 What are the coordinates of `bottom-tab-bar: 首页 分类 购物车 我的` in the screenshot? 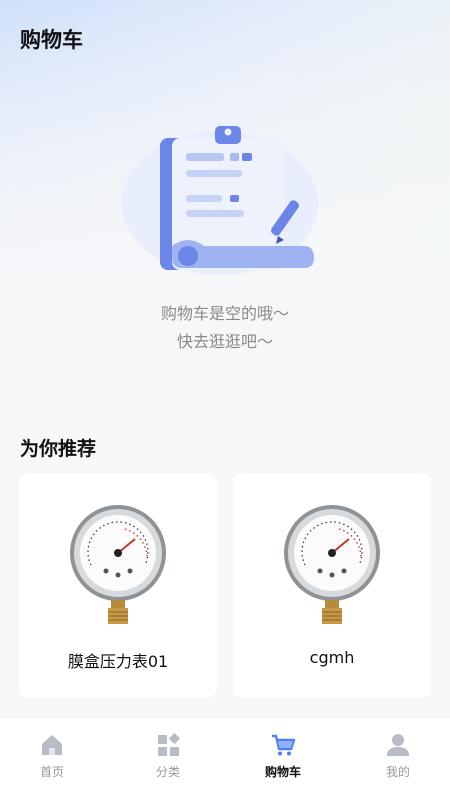 It's located at (225, 758).